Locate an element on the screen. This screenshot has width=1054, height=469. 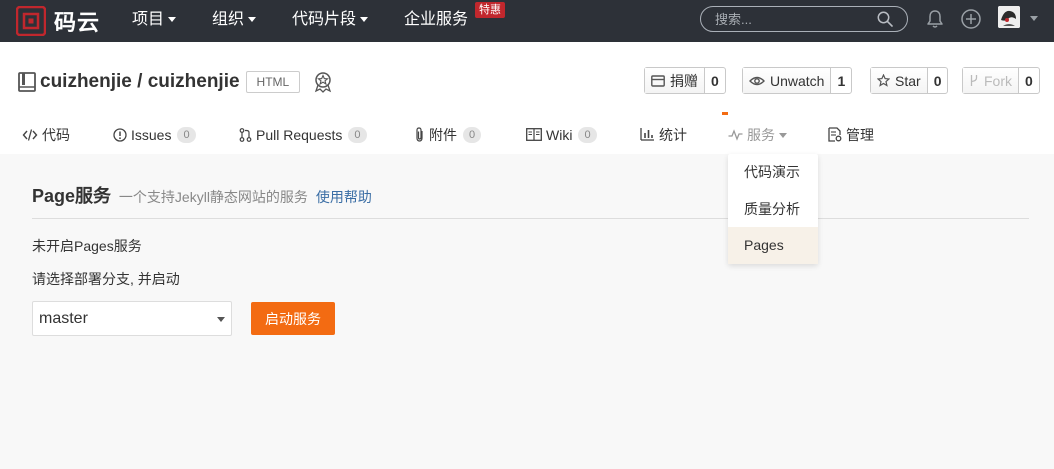
start-service-button: 启动服务 is located at coordinates (293, 318).